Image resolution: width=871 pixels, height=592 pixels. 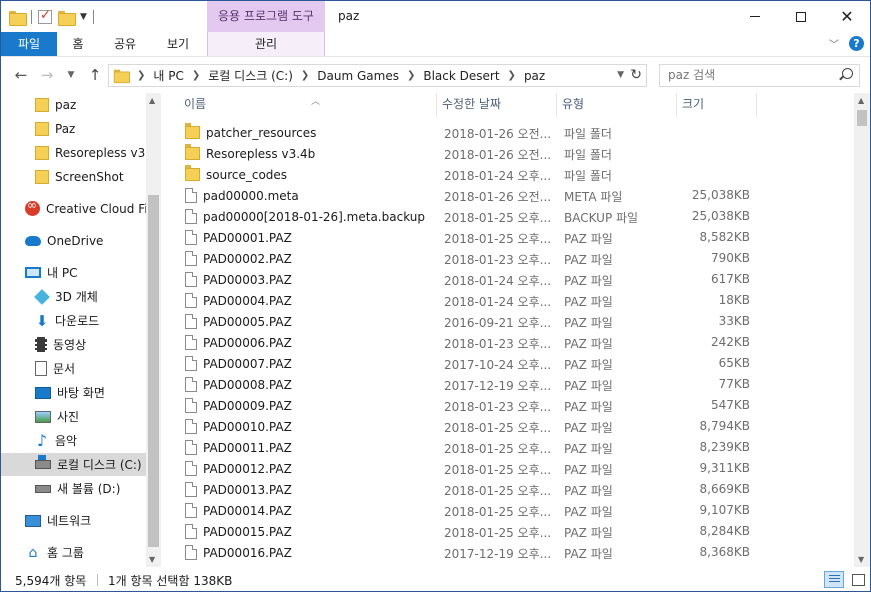 What do you see at coordinates (858, 579) in the screenshot?
I see `large-icons-view-icon` at bounding box center [858, 579].